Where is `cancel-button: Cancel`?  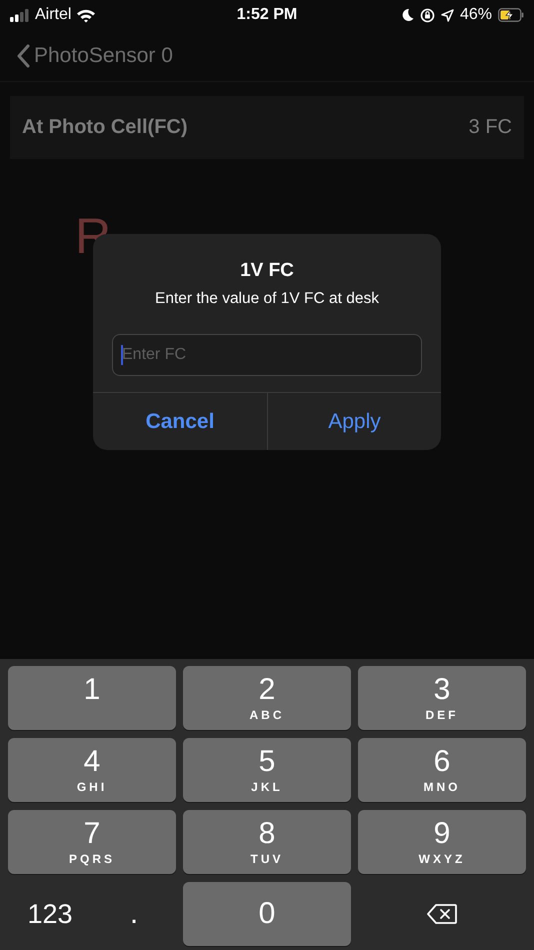 cancel-button: Cancel is located at coordinates (180, 421).